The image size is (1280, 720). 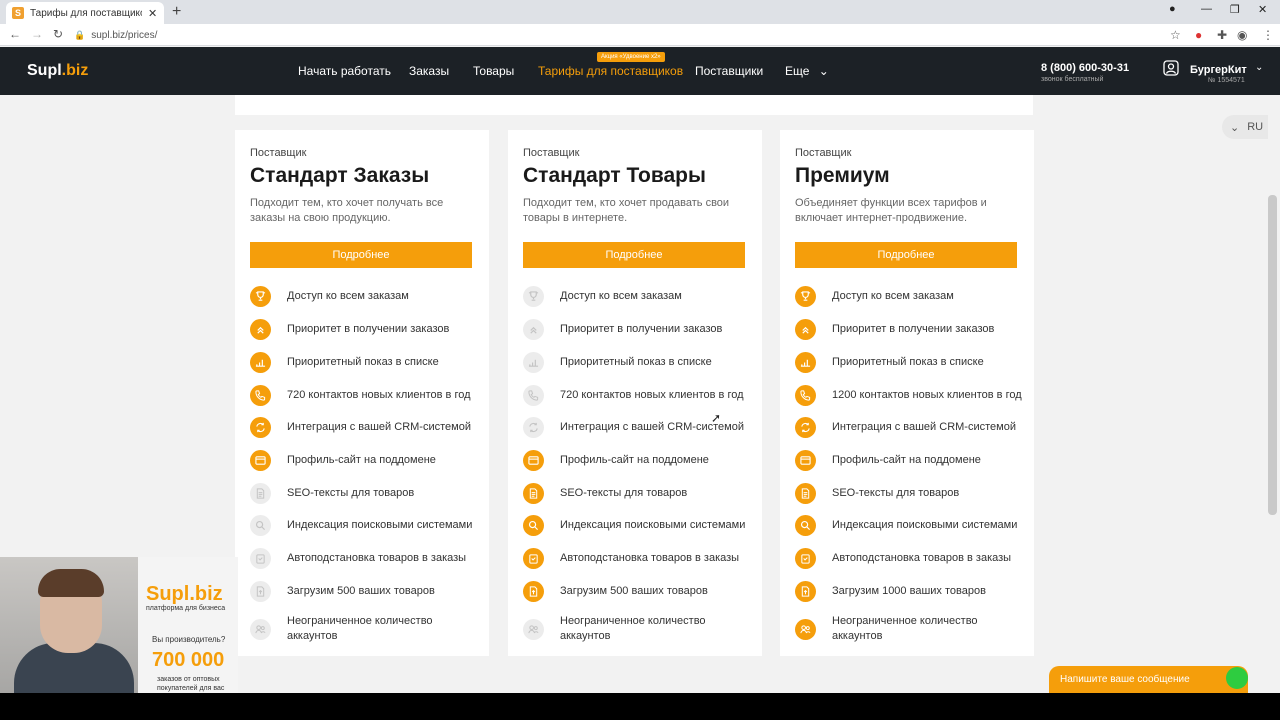 I want to click on feature-label: Приоритет в получении заказов, so click(x=913, y=329).